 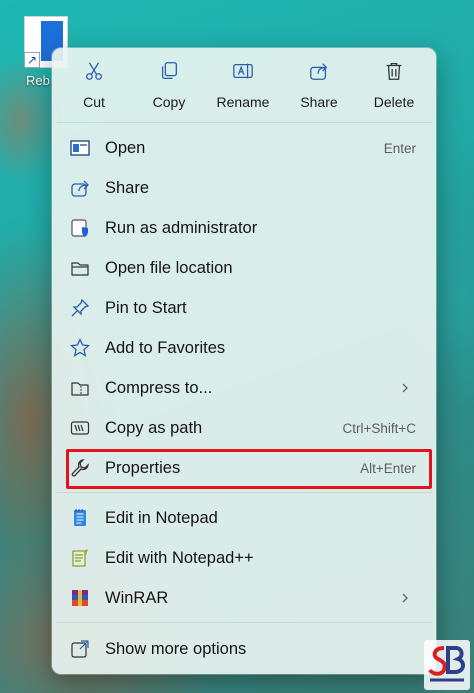 What do you see at coordinates (394, 71) in the screenshot?
I see `trash-icon` at bounding box center [394, 71].